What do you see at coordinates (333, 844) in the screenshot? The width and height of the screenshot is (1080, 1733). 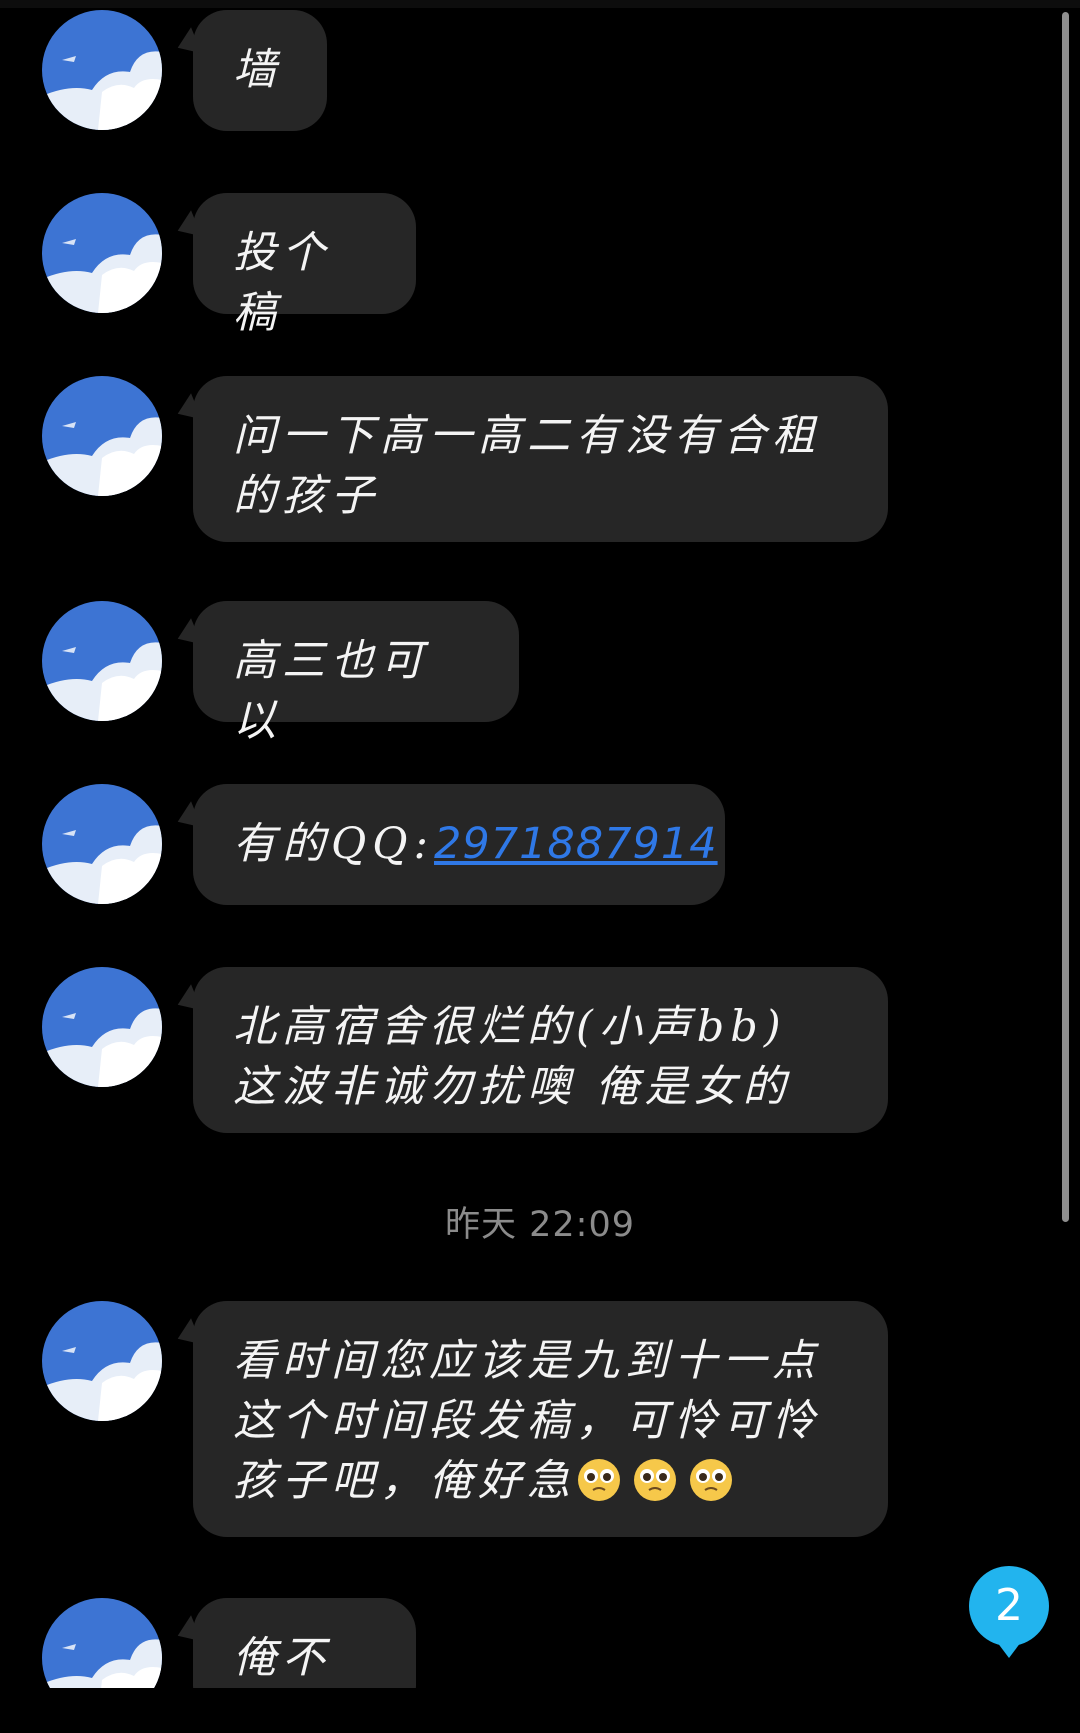 I see `message-text: 有的QQ:` at bounding box center [333, 844].